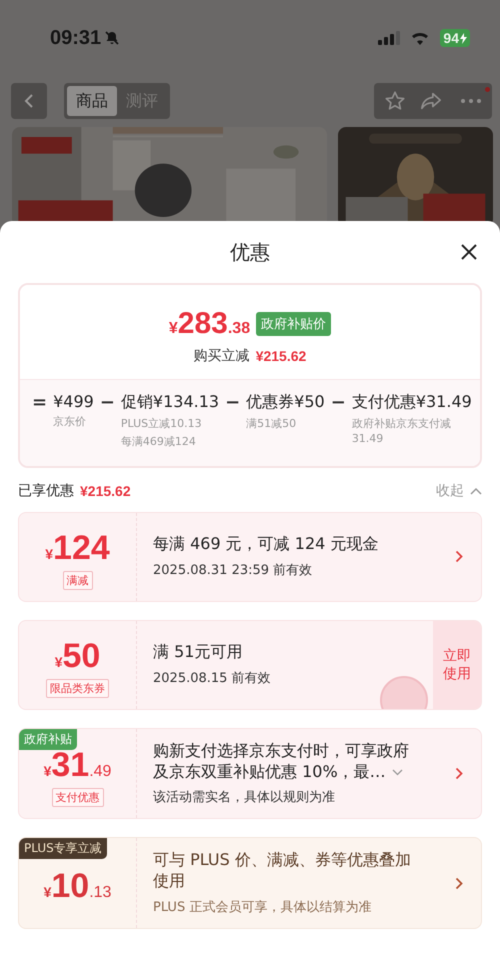  I want to click on coupon-badge: PLUS专享立减, so click(63, 849).